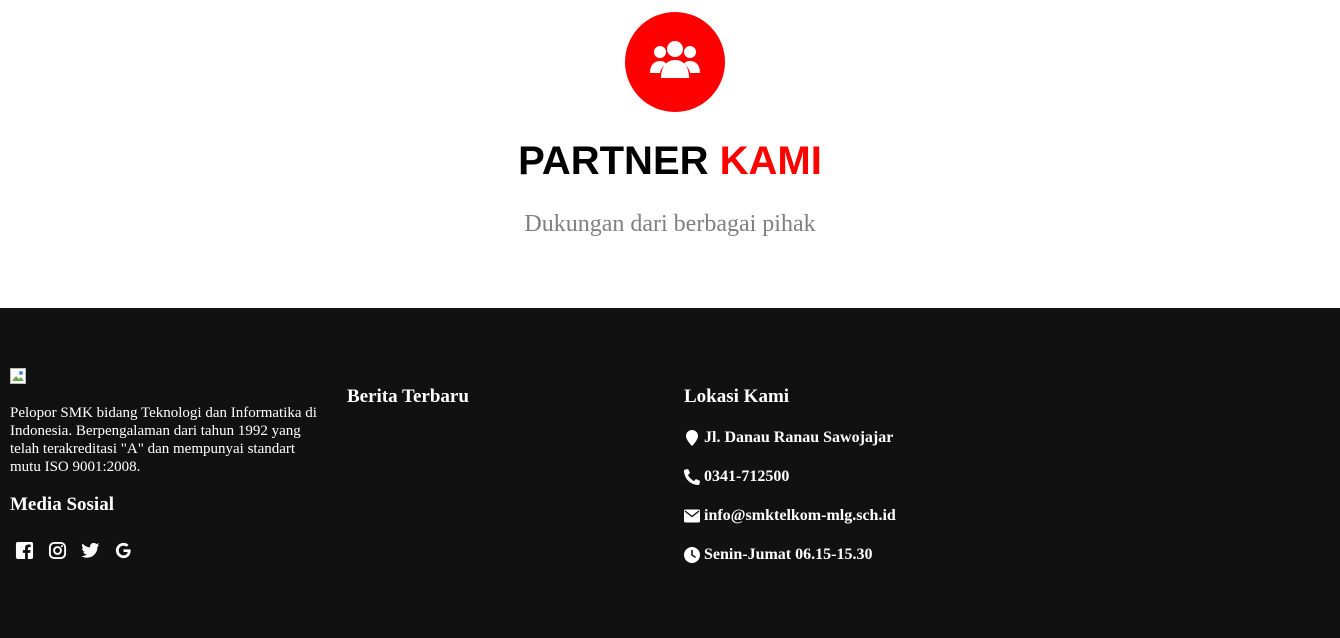 The image size is (1340, 638). Describe the element at coordinates (692, 477) in the screenshot. I see `phone-icon` at that location.